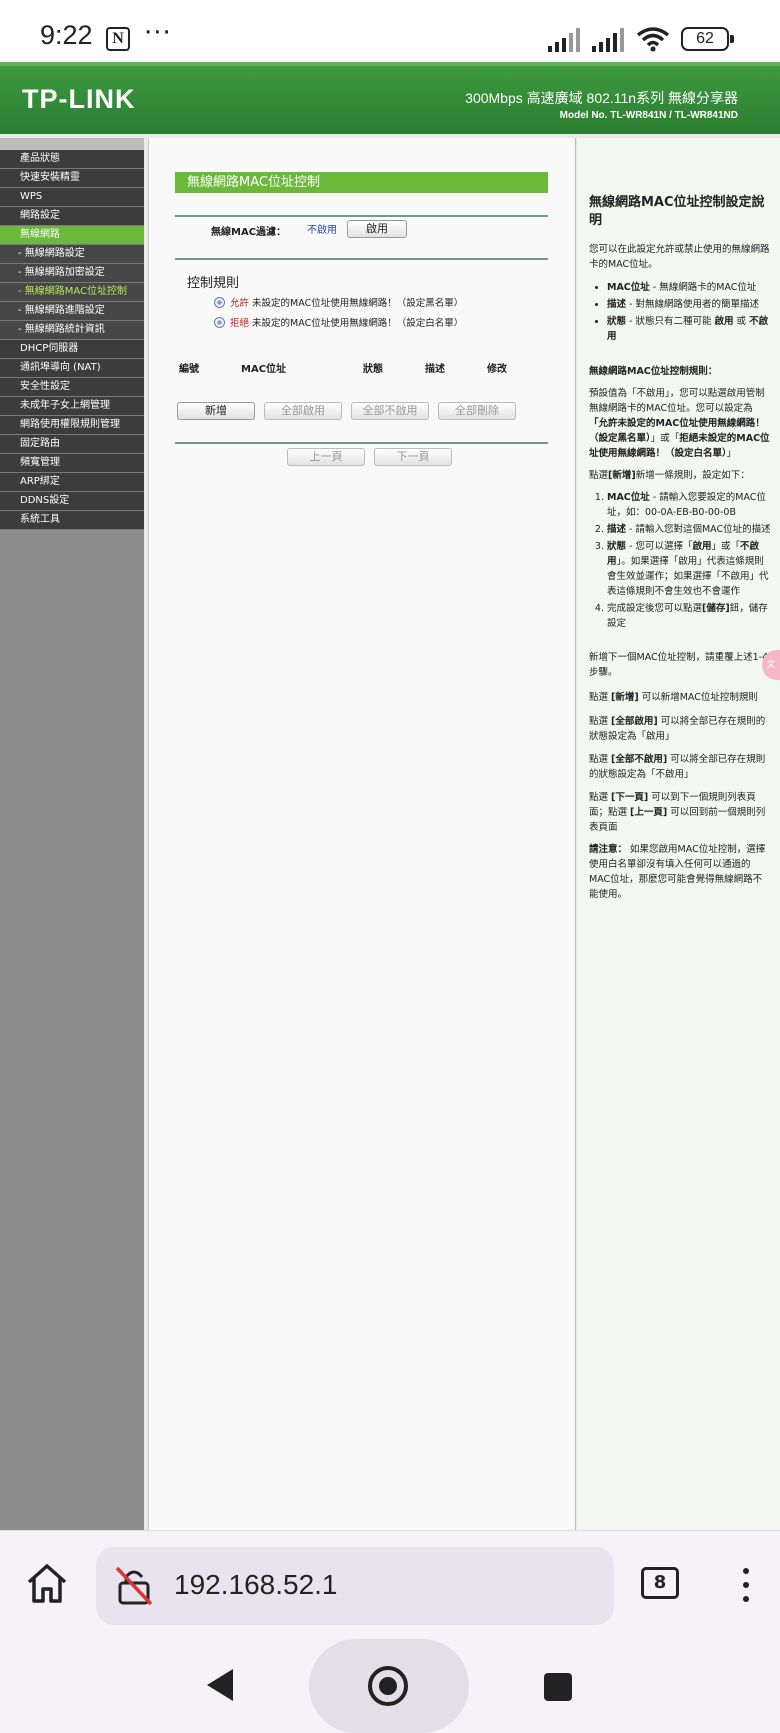 This screenshot has height=1733, width=780. What do you see at coordinates (219, 302) in the screenshot?
I see `allow-radio` at bounding box center [219, 302].